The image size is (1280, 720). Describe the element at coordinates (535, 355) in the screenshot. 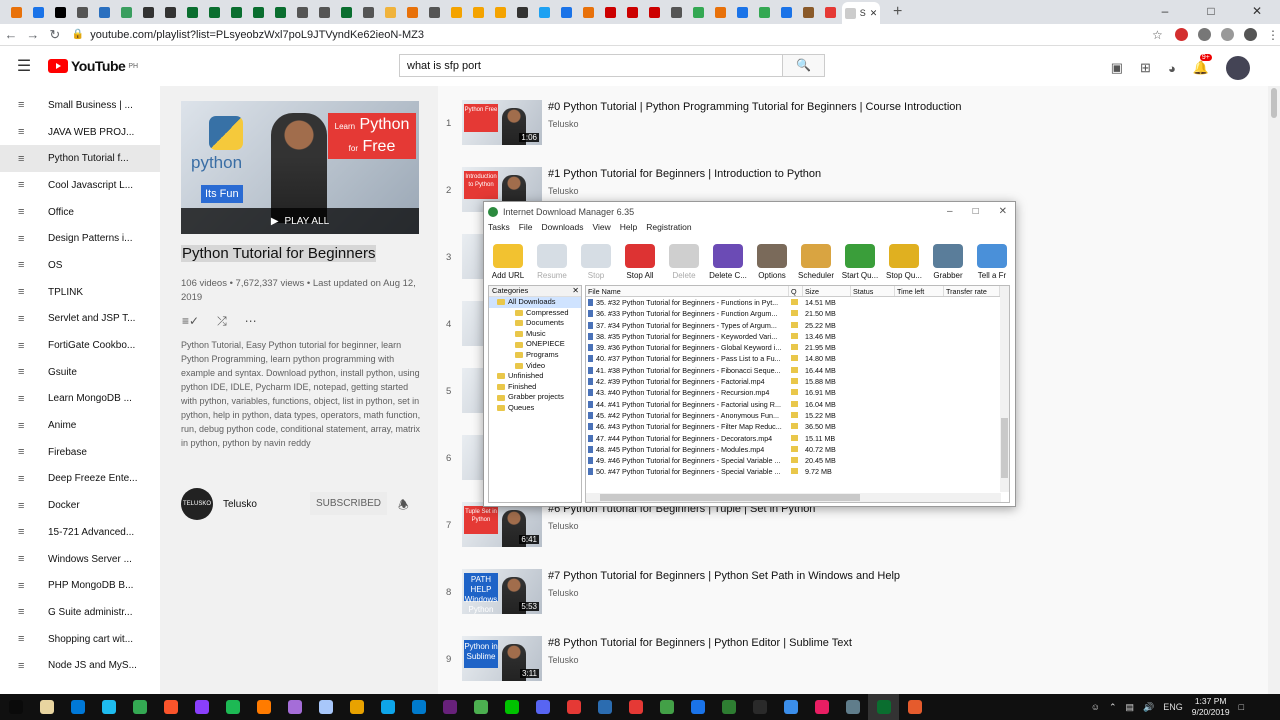

I see `category-item: Programs` at that location.